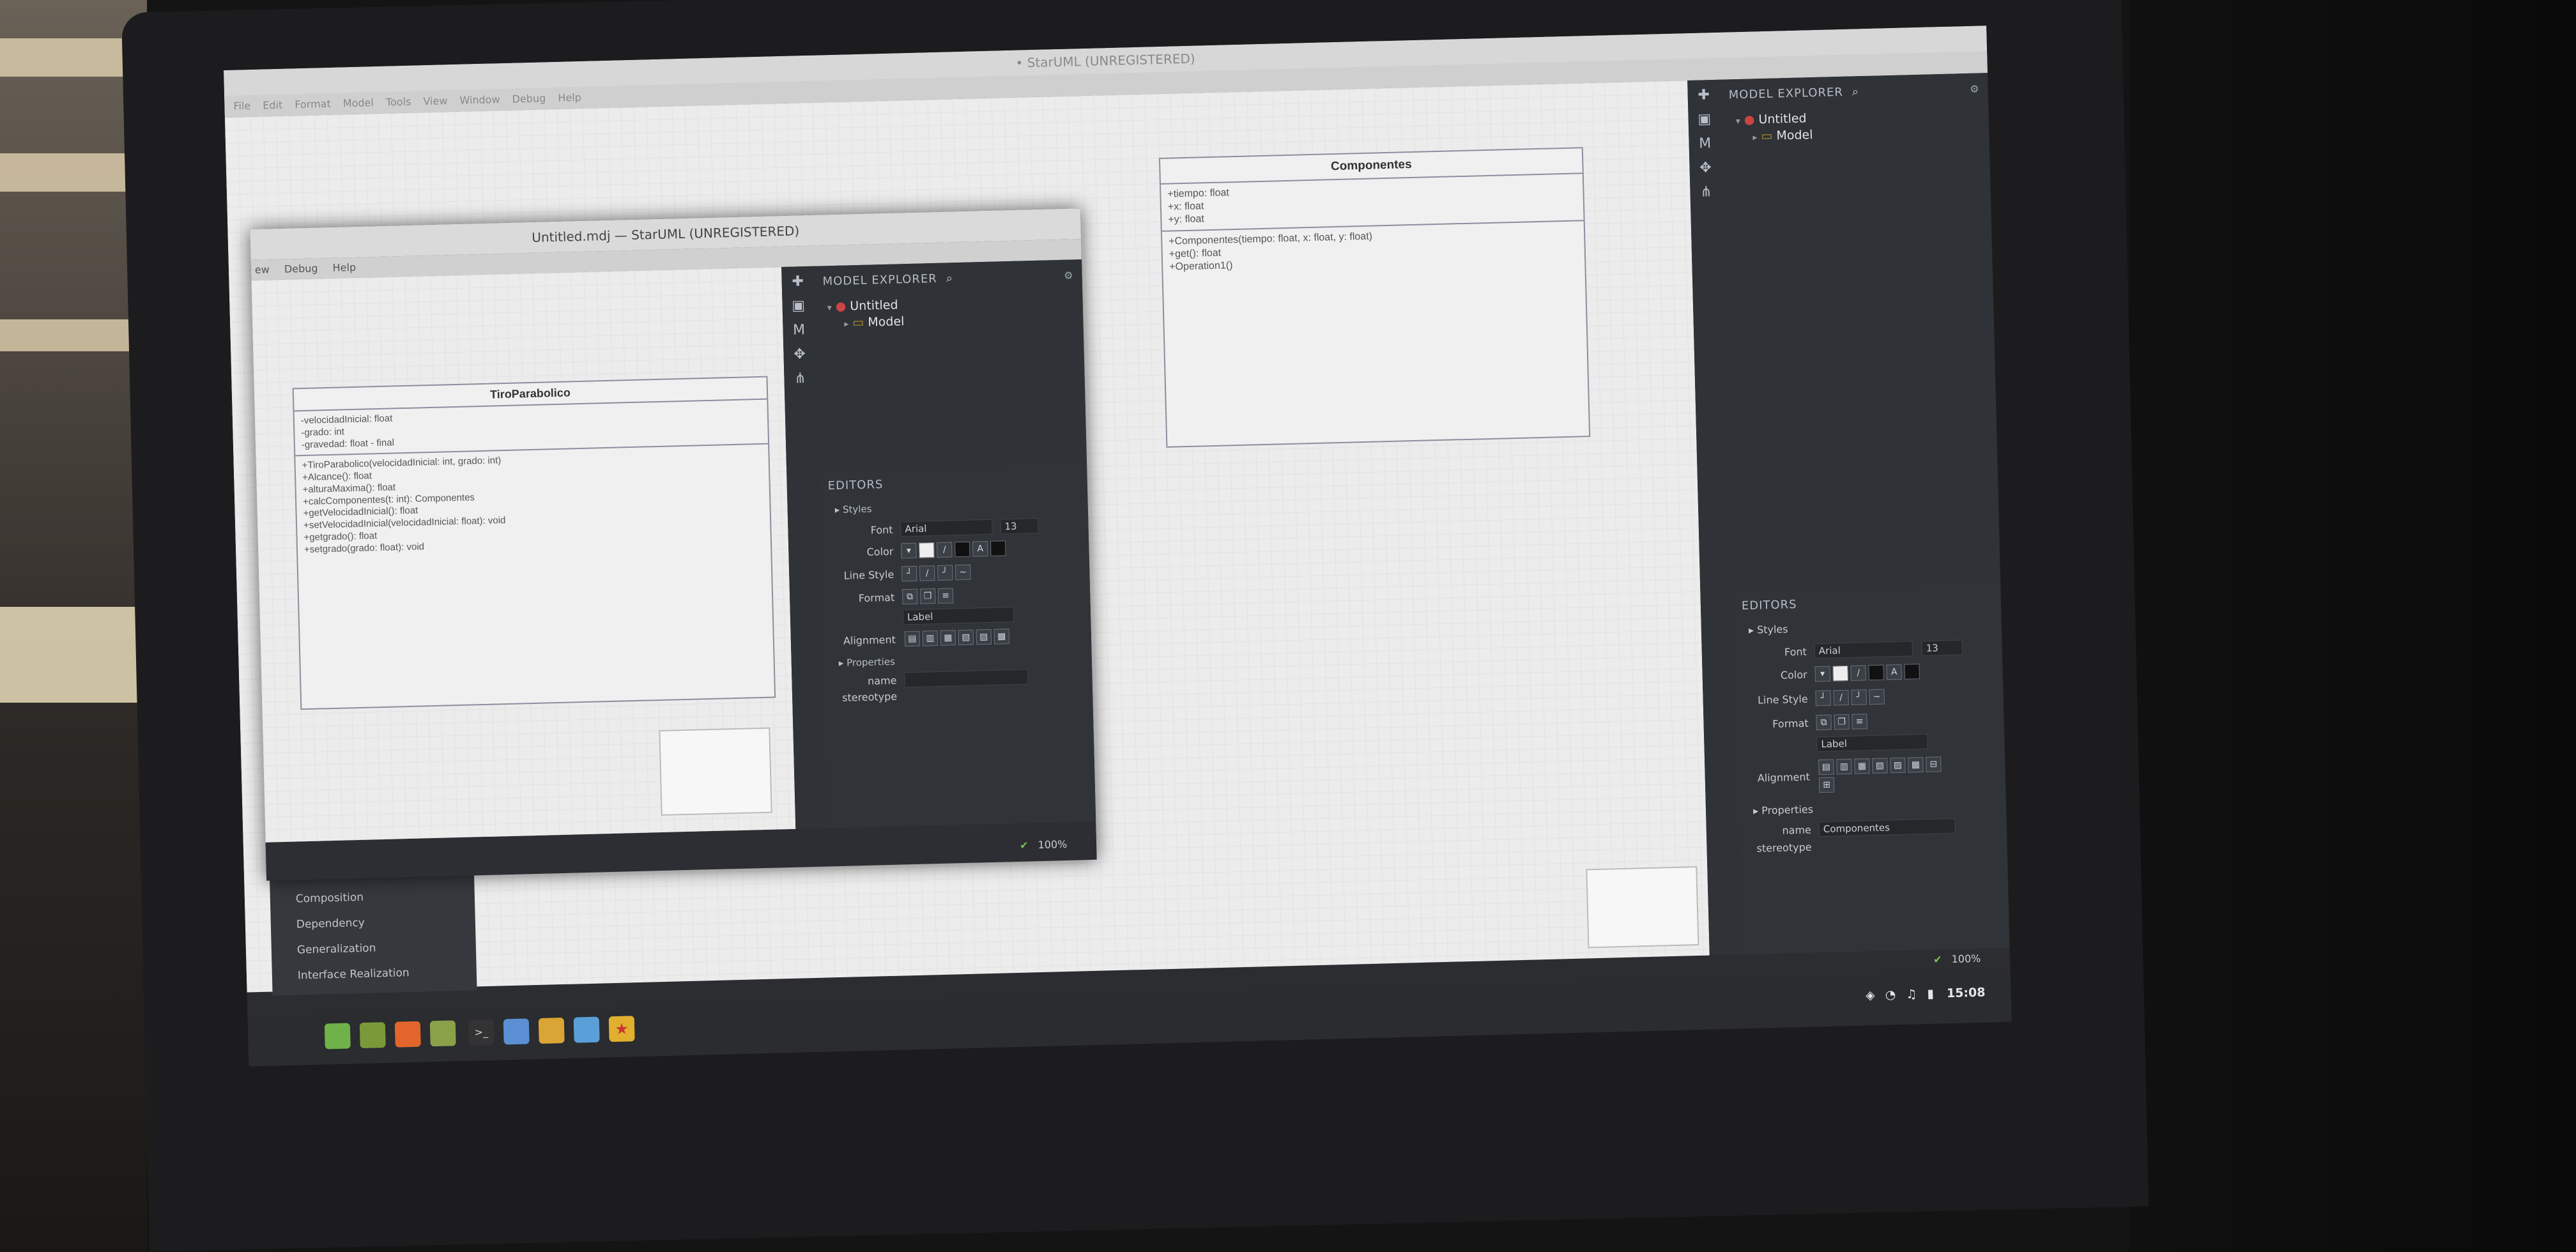 This screenshot has width=2576, height=1252. I want to click on toolbox-item-interface-realization: Interface Realization, so click(374, 973).